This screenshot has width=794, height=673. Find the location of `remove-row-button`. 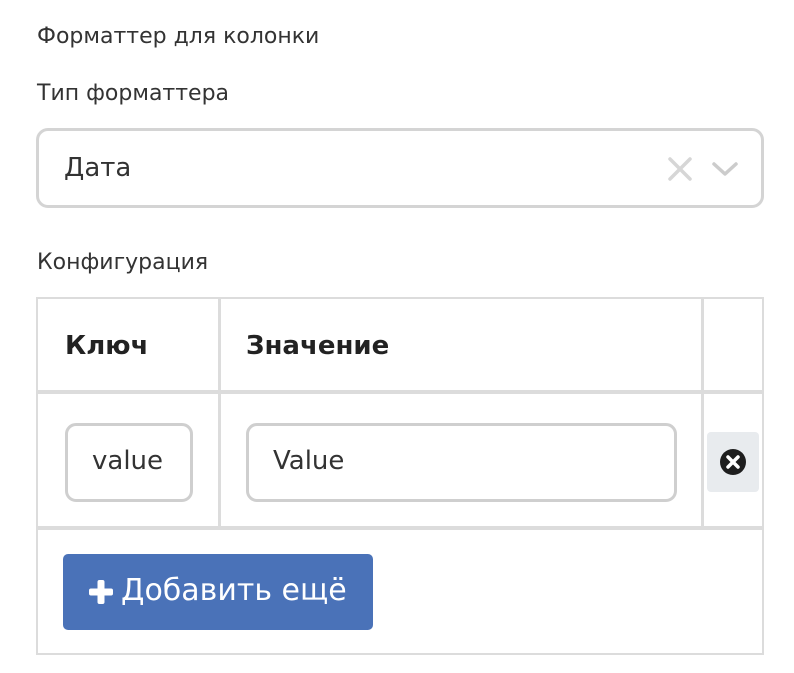

remove-row-button is located at coordinates (733, 462).